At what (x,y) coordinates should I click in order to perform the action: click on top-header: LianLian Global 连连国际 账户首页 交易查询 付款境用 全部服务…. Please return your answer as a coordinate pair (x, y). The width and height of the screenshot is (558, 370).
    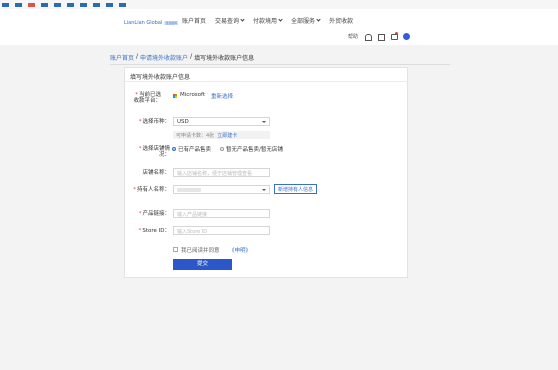
    Looking at the image, I should click on (279, 27).